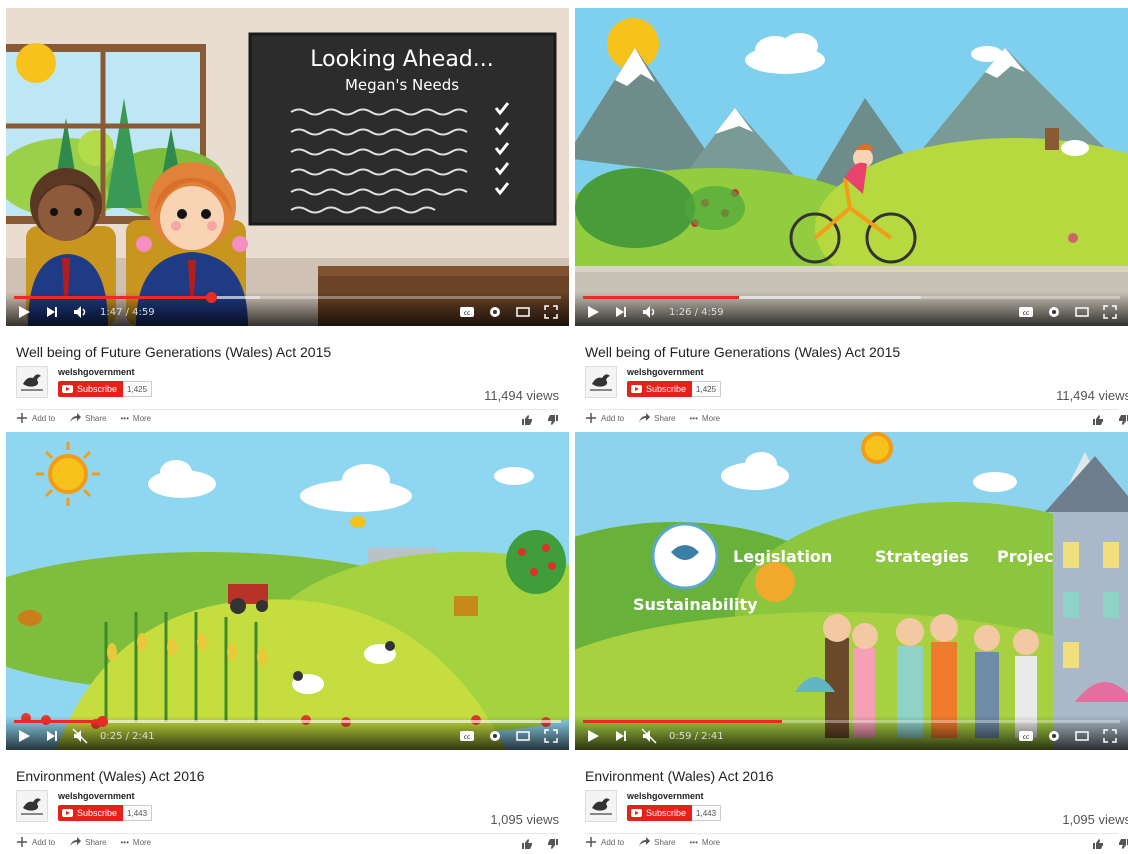 The width and height of the screenshot is (1128, 854). I want to click on subscribe-label: Subscribe, so click(666, 813).